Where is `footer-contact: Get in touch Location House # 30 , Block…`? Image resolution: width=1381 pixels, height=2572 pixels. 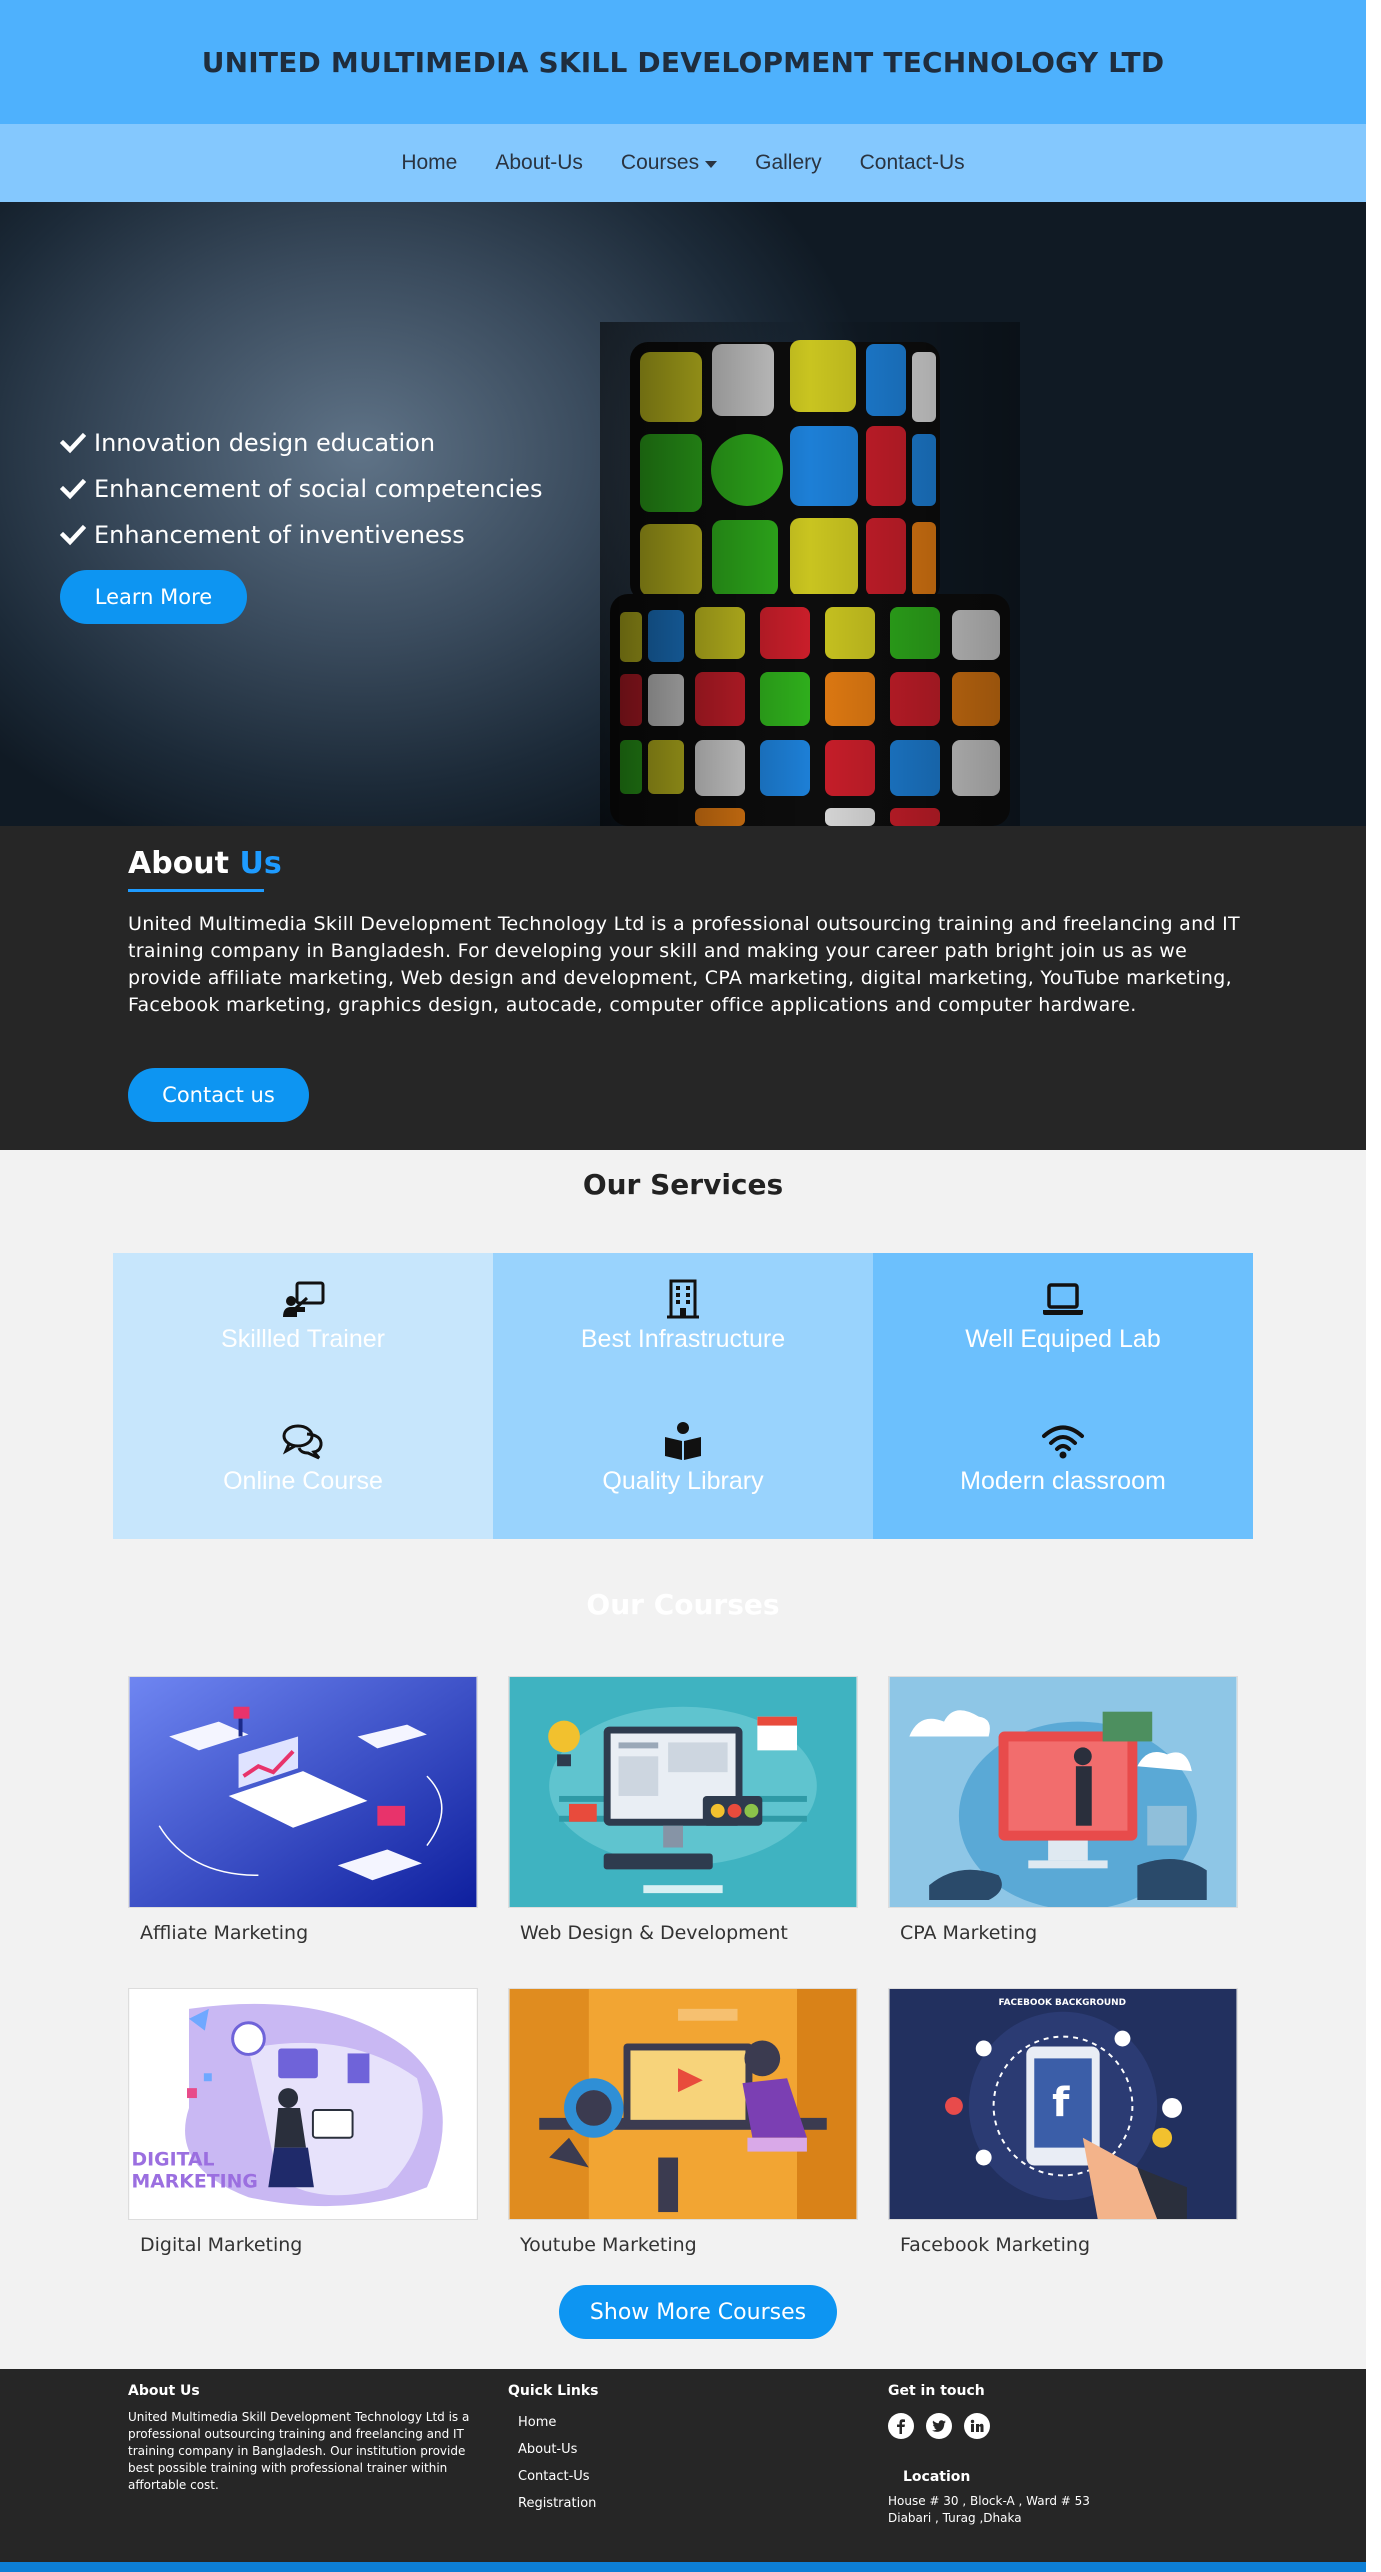
footer-contact: Get in touch Location House # 30 , Block… is located at coordinates (989, 2455).